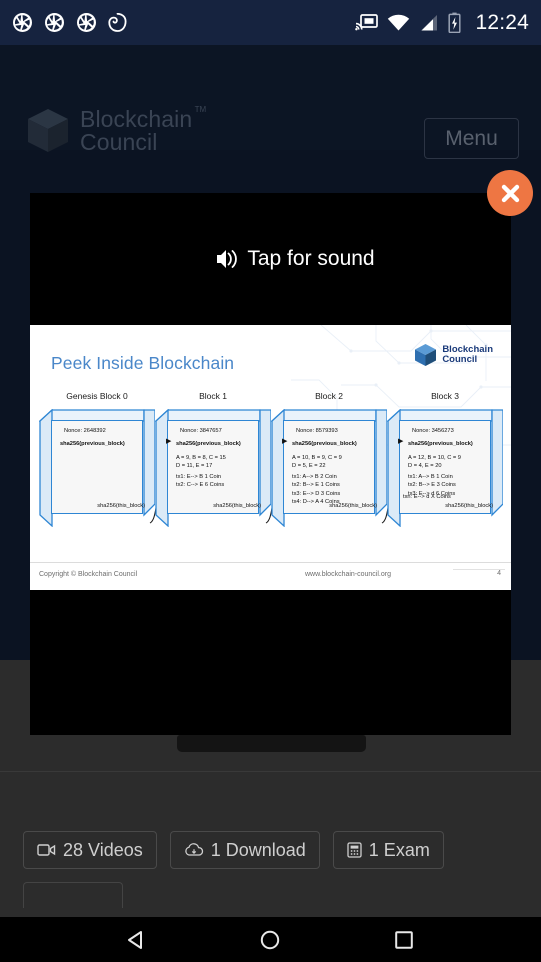 The image size is (541, 962). Describe the element at coordinates (199, 477) in the screenshot. I see `block-tx-line: tx1: E--> B 1 Coin` at that location.